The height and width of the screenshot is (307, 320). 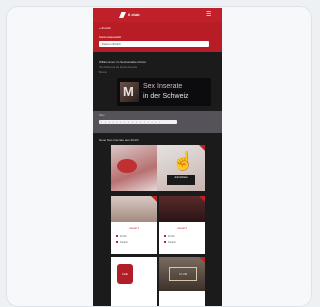 What do you see at coordinates (119, 140) in the screenshot?
I see `listings-heading: Neue Sex-Inserate aus Zürich` at bounding box center [119, 140].